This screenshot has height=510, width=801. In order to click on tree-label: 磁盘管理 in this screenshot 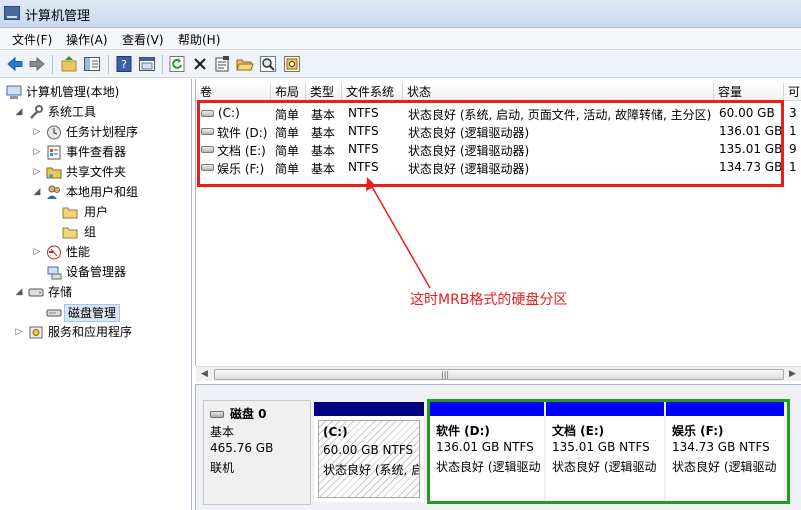, I will do `click(92, 313)`.